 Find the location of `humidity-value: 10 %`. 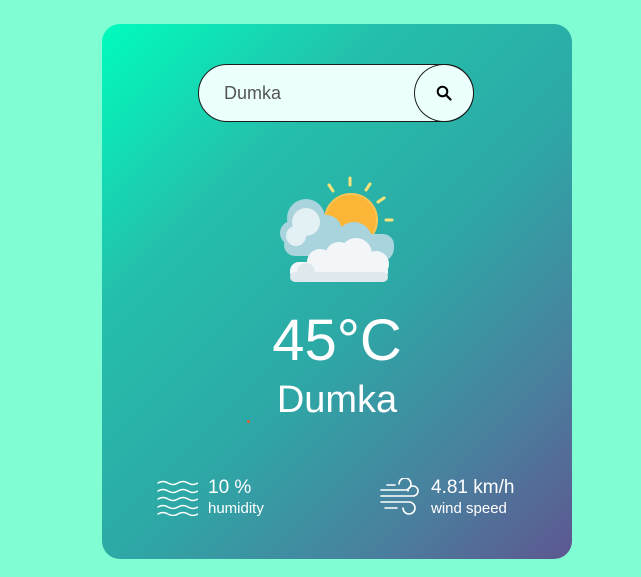

humidity-value: 10 % is located at coordinates (230, 487).